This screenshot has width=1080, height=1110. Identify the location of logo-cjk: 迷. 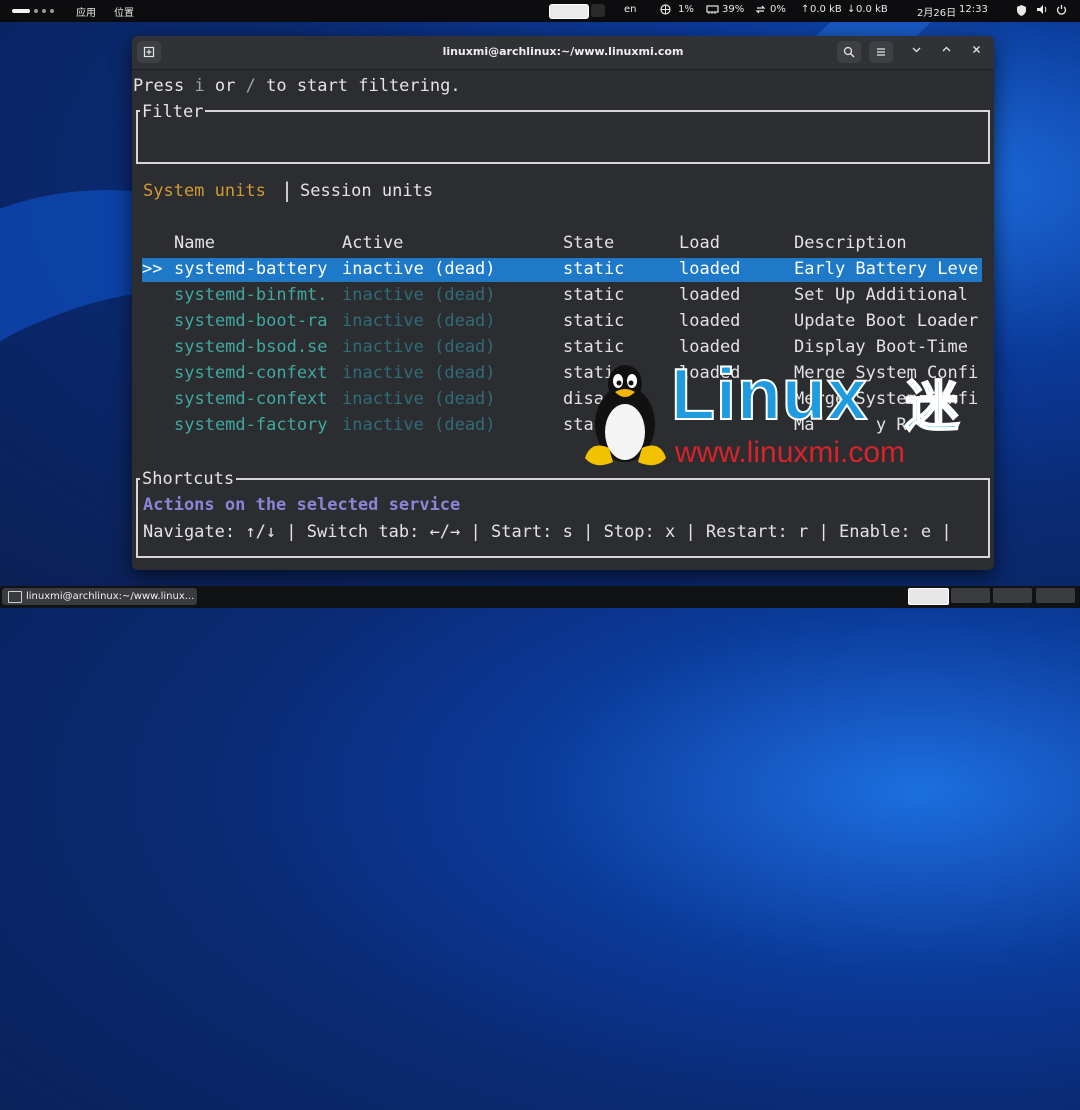
(932, 406).